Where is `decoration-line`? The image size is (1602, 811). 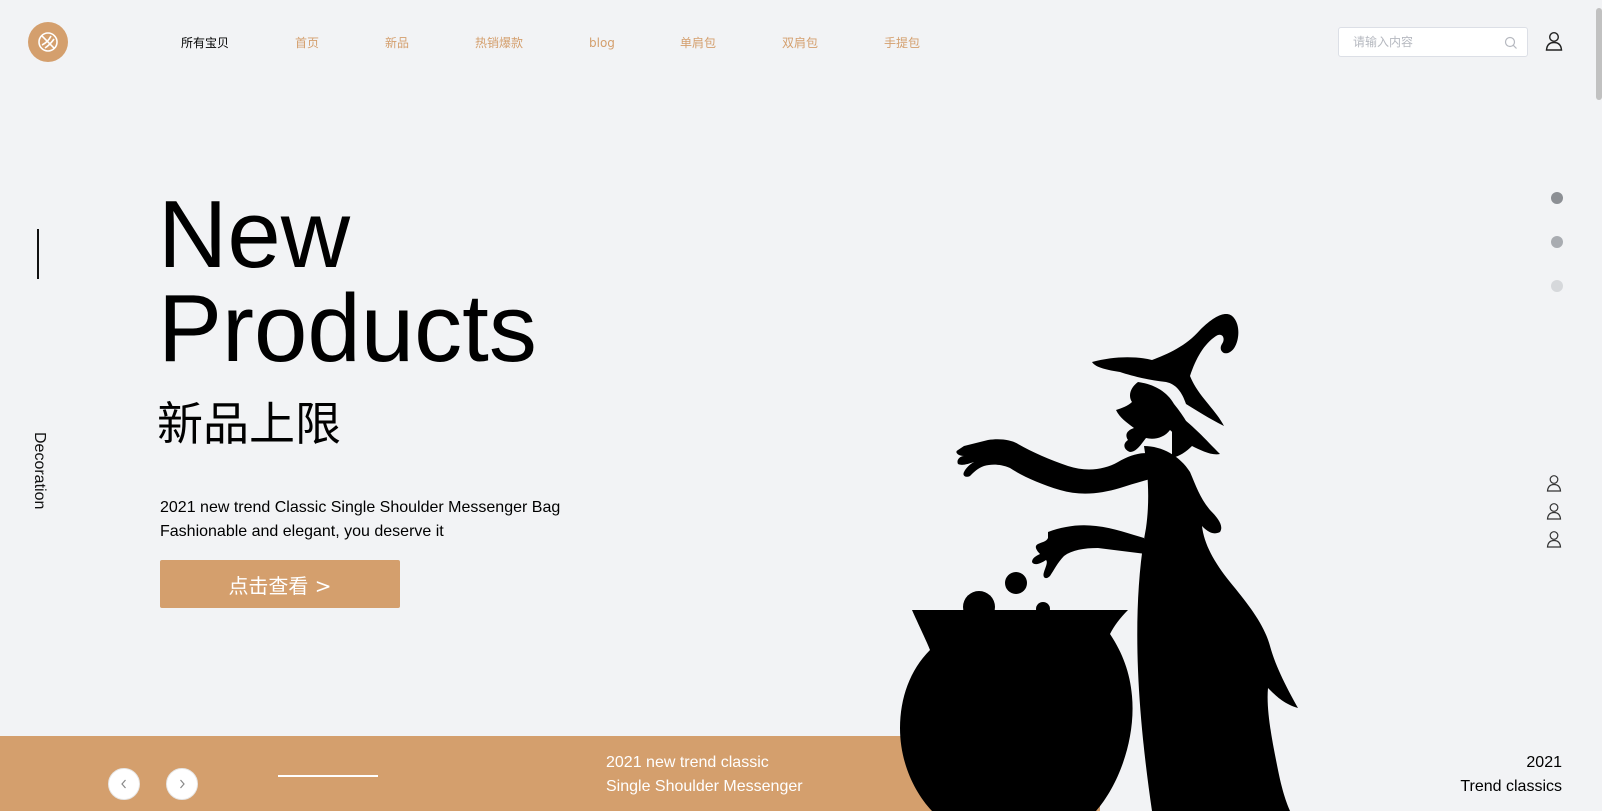
decoration-line is located at coordinates (38, 254).